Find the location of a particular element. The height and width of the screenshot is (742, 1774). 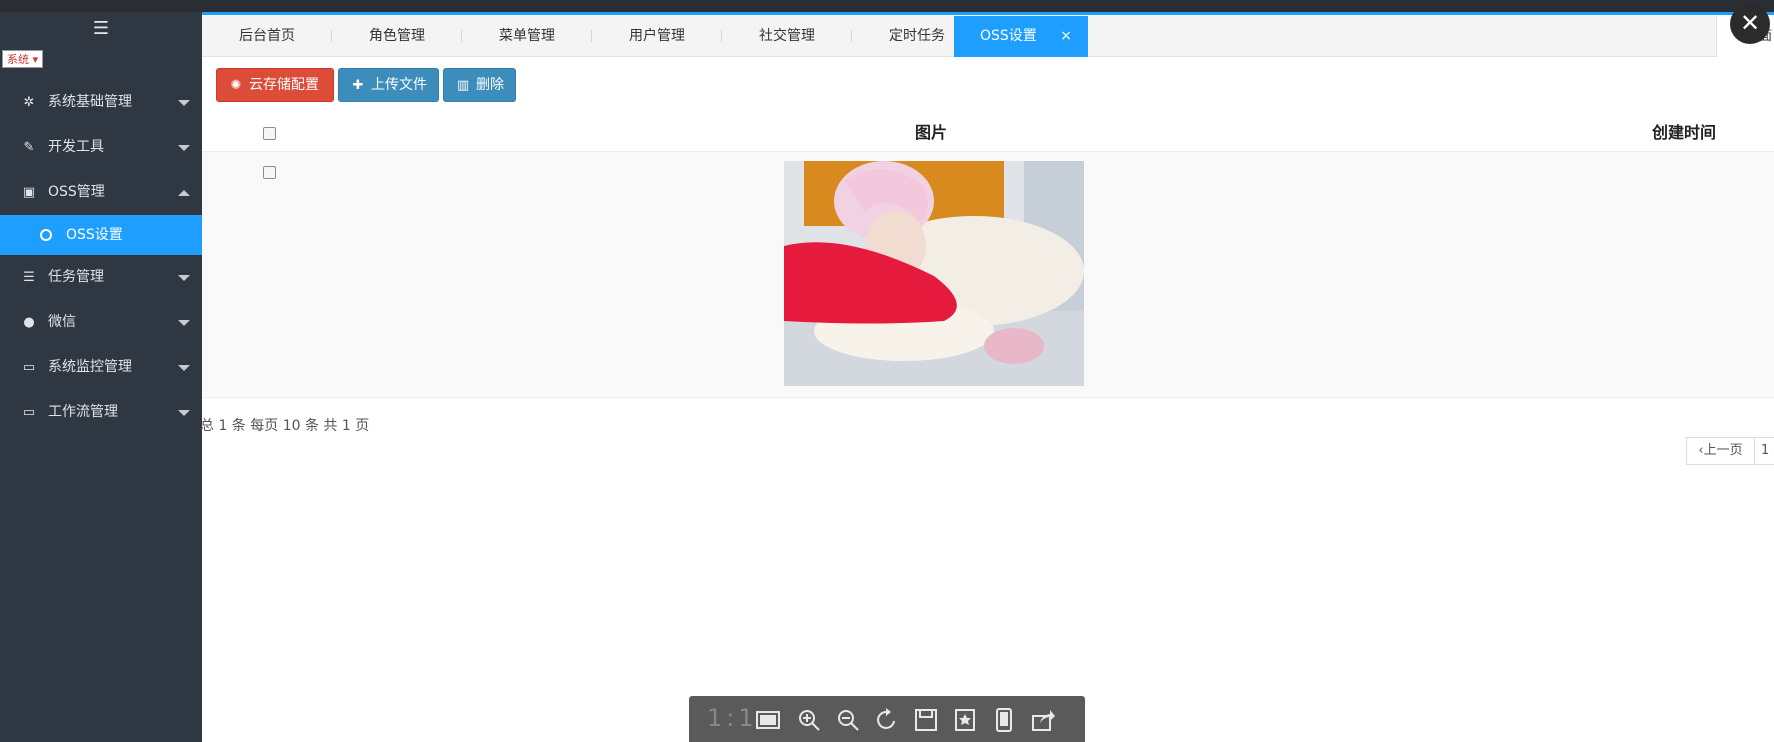

prev-page-label: 上一页 is located at coordinates (1723, 450).